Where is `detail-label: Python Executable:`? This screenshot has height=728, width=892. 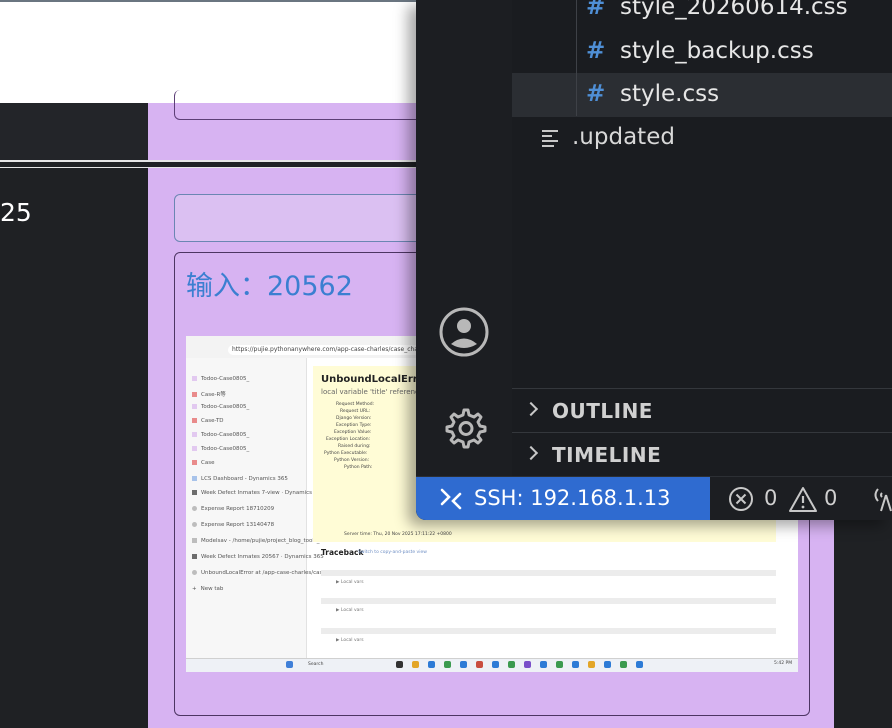
detail-label: Python Executable: is located at coordinates (346, 453).